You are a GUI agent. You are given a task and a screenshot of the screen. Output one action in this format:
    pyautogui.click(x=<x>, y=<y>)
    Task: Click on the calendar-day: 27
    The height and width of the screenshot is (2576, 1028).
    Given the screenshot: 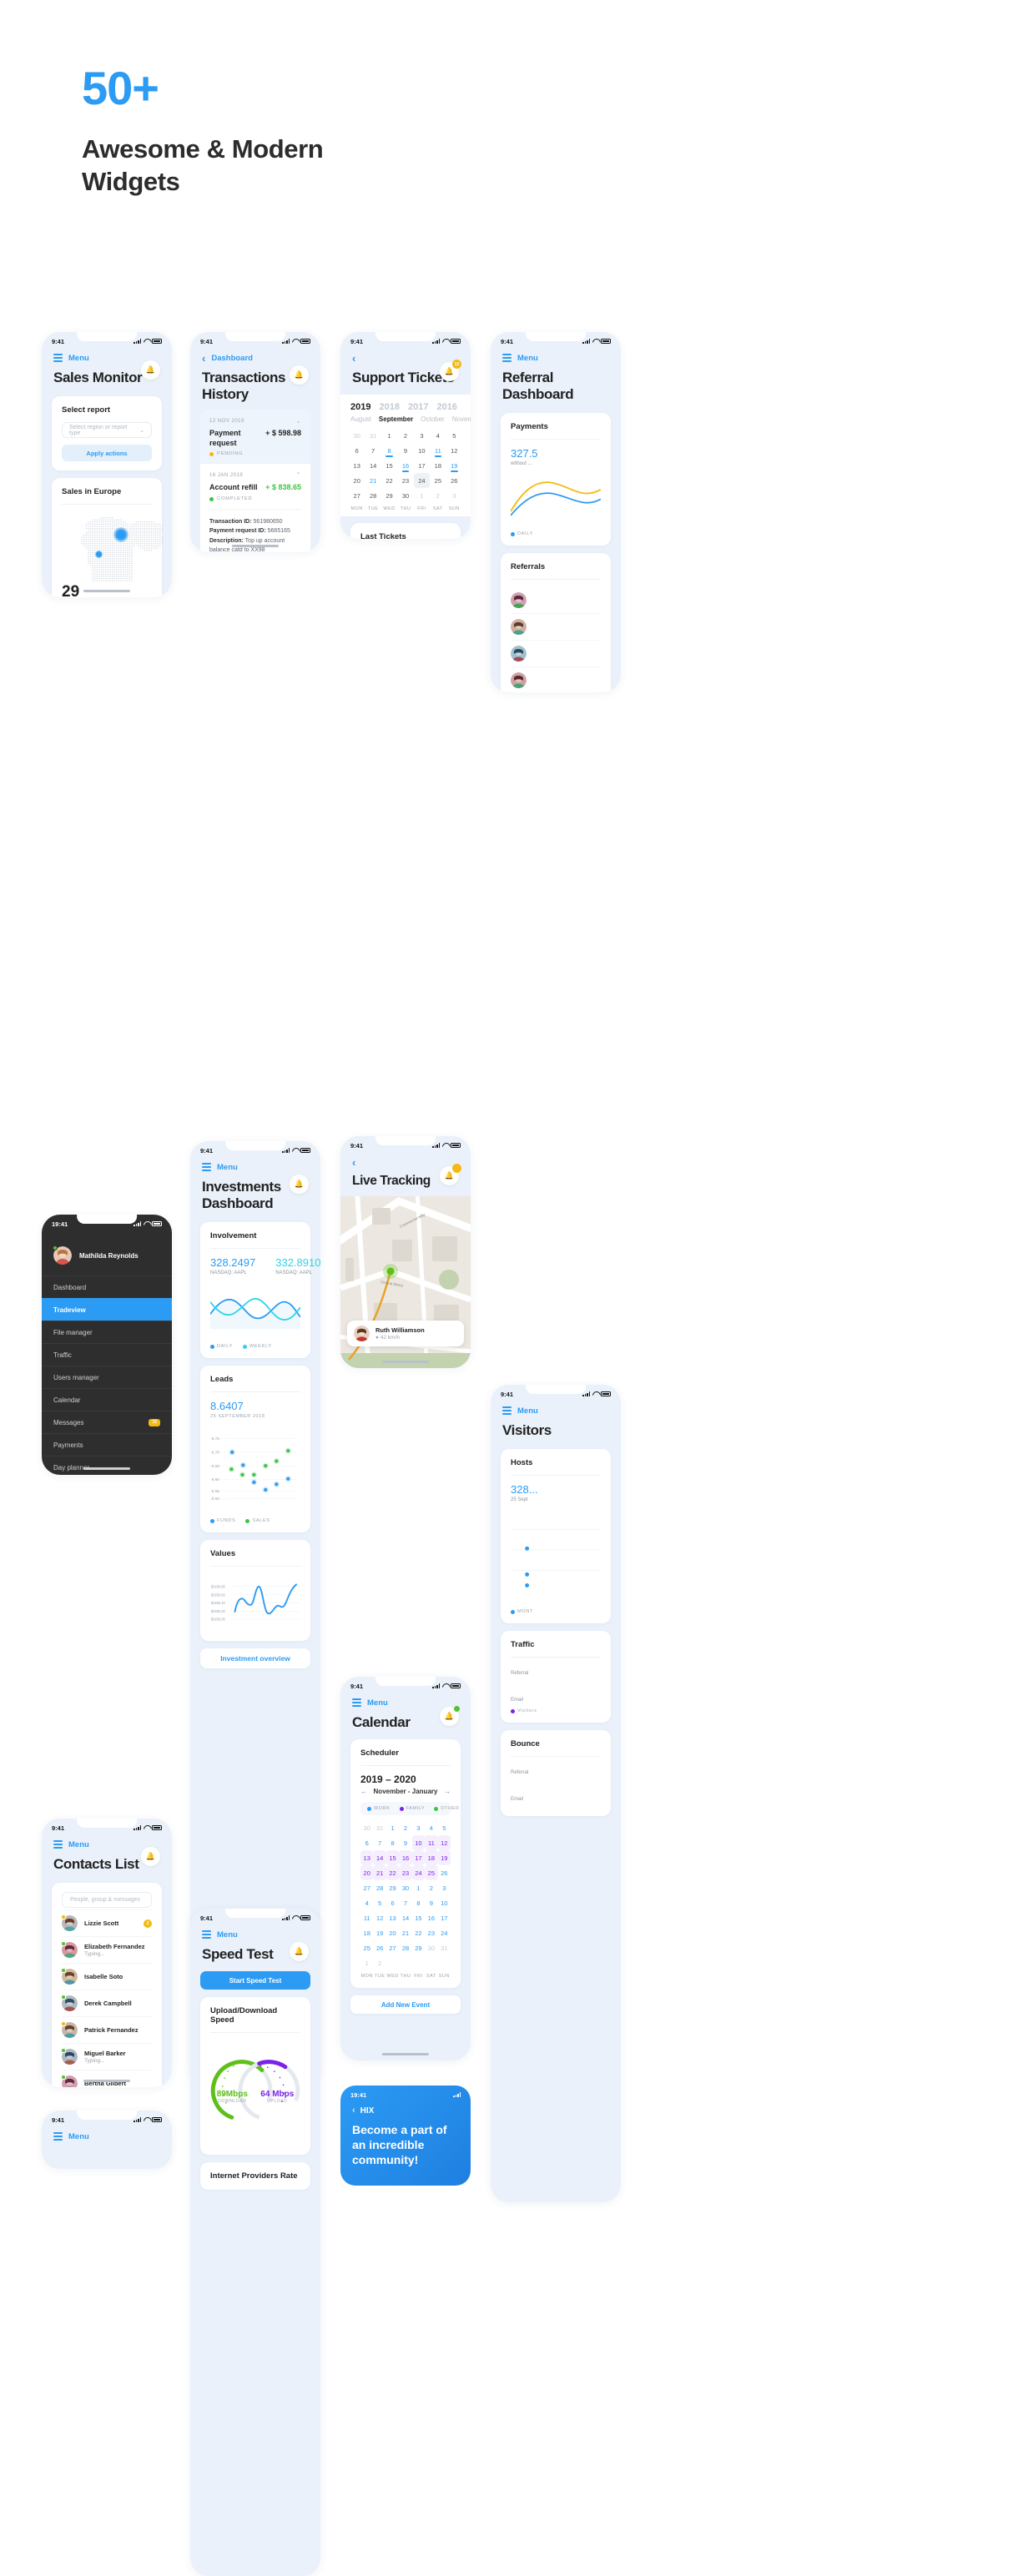 What is the action you would take?
    pyautogui.click(x=366, y=1887)
    